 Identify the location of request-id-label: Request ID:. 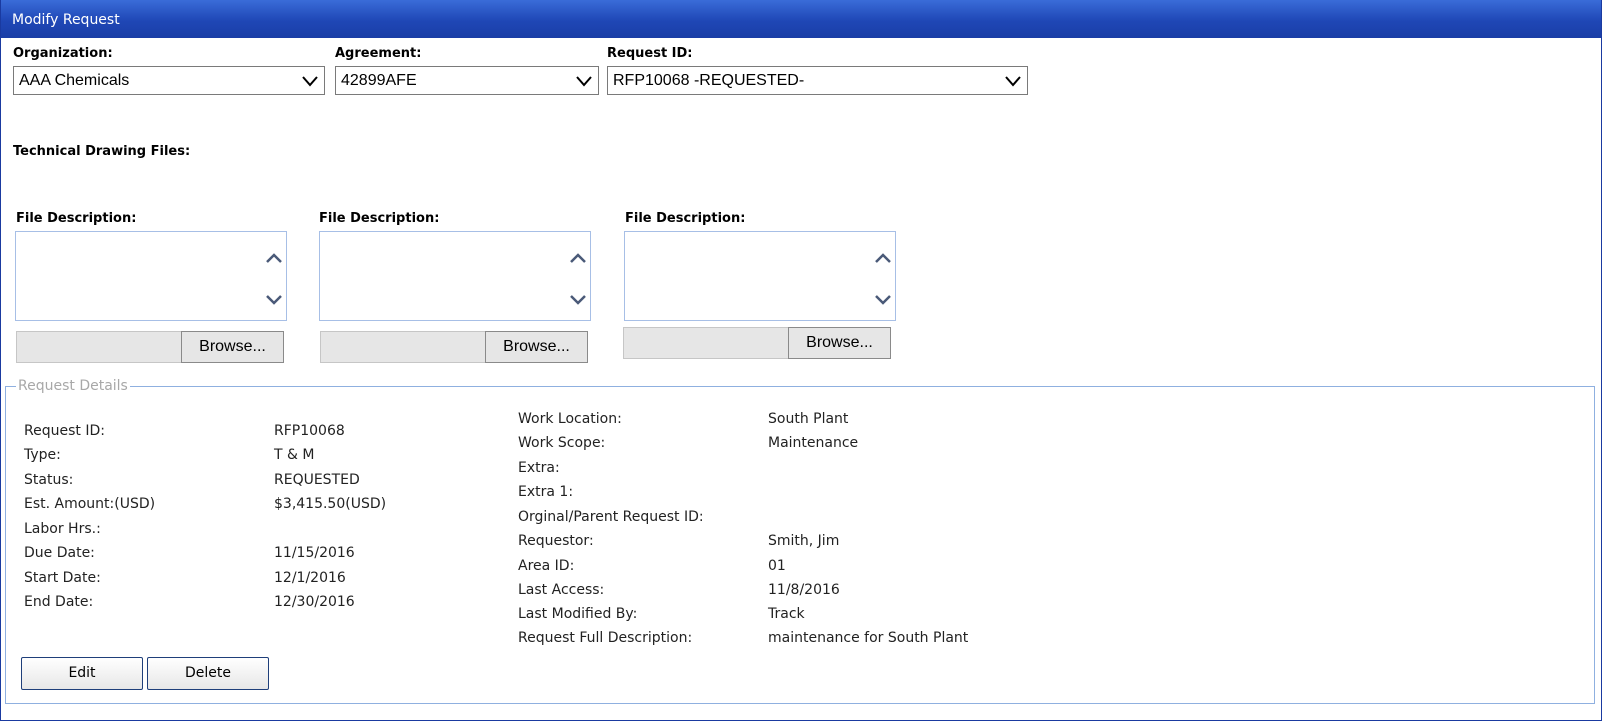
(650, 53).